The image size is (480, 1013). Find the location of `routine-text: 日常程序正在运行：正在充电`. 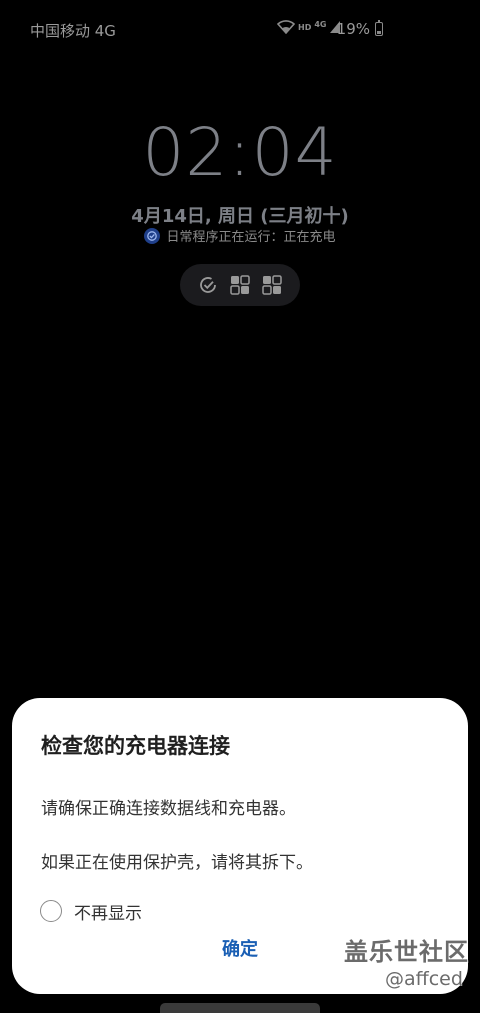

routine-text: 日常程序正在运行：正在充电 is located at coordinates (251, 237).